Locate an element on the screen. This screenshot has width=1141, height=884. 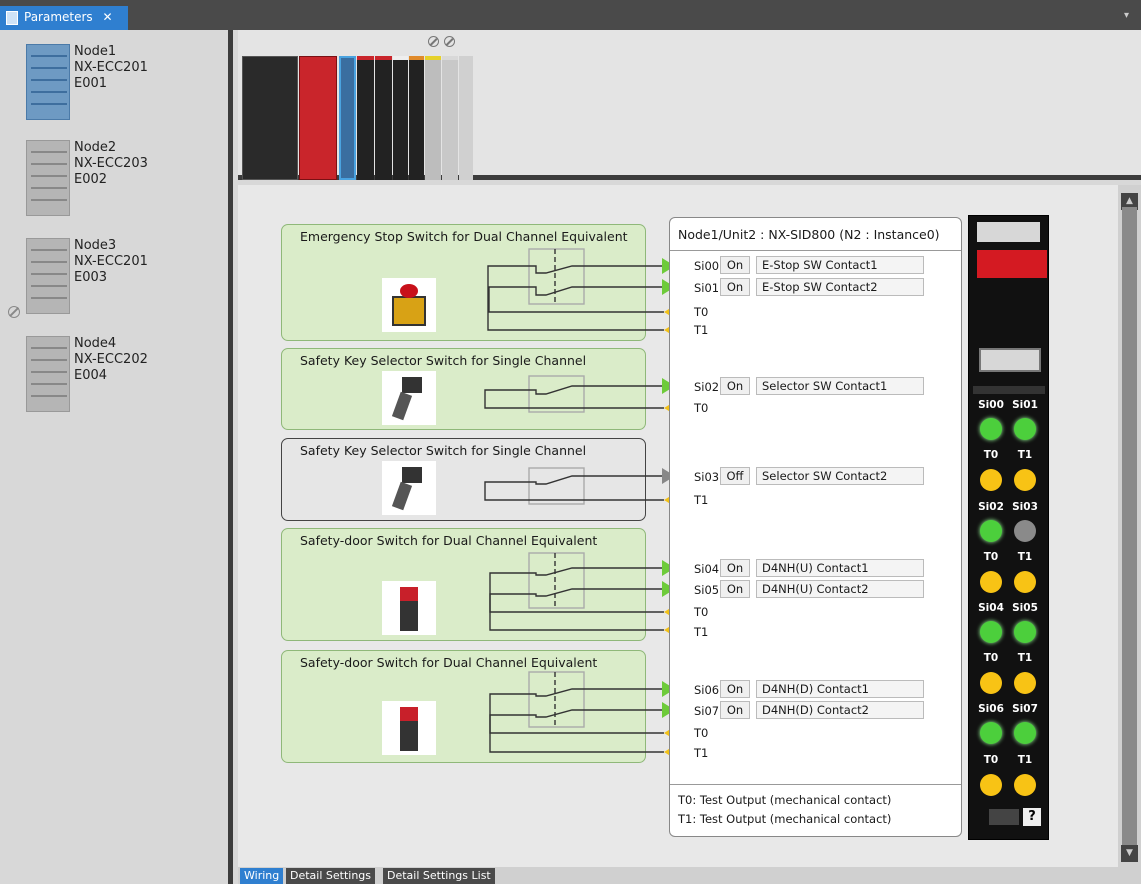
tab-parameters: Parameters ✕ is located at coordinates (64, 18).